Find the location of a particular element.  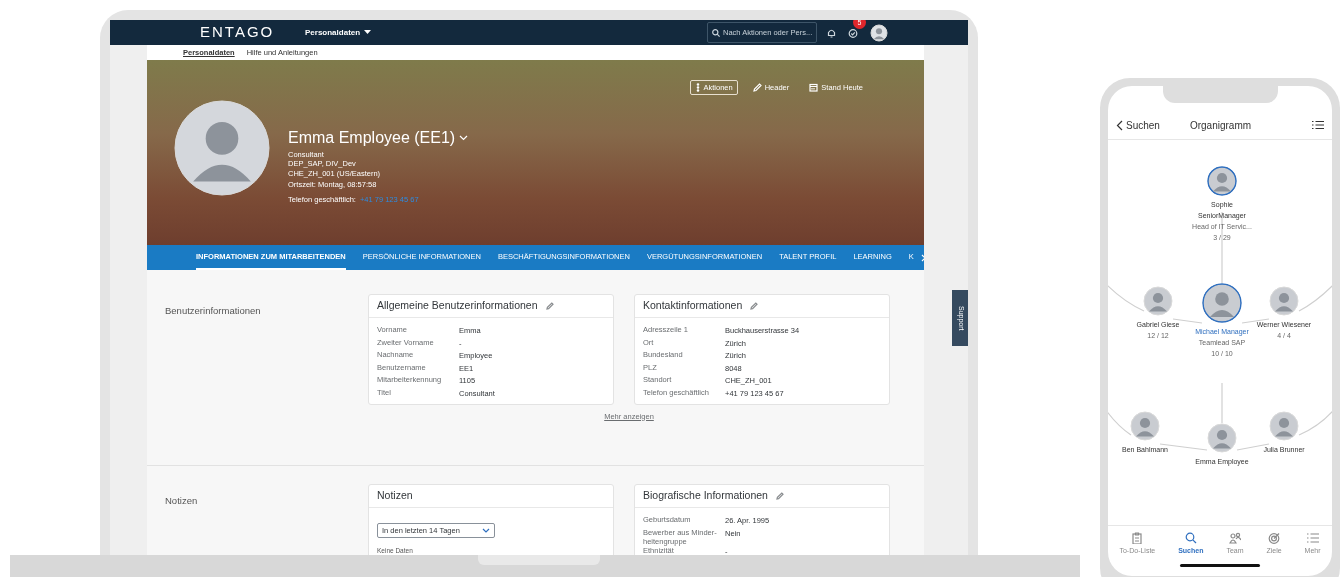

chevron-right-icon is located at coordinates (922, 257).